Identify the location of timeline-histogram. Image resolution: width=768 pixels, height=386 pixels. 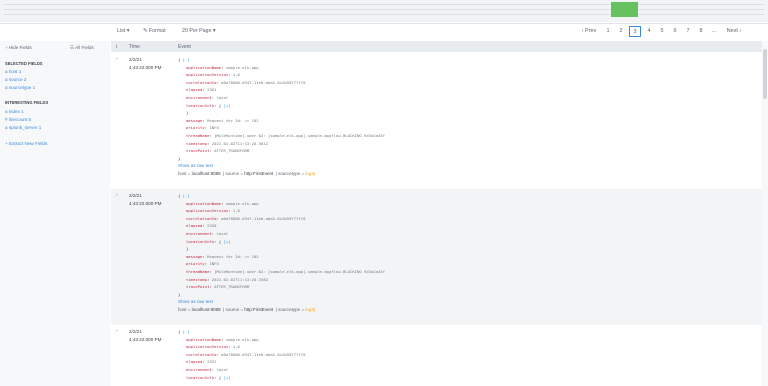
(384, 11).